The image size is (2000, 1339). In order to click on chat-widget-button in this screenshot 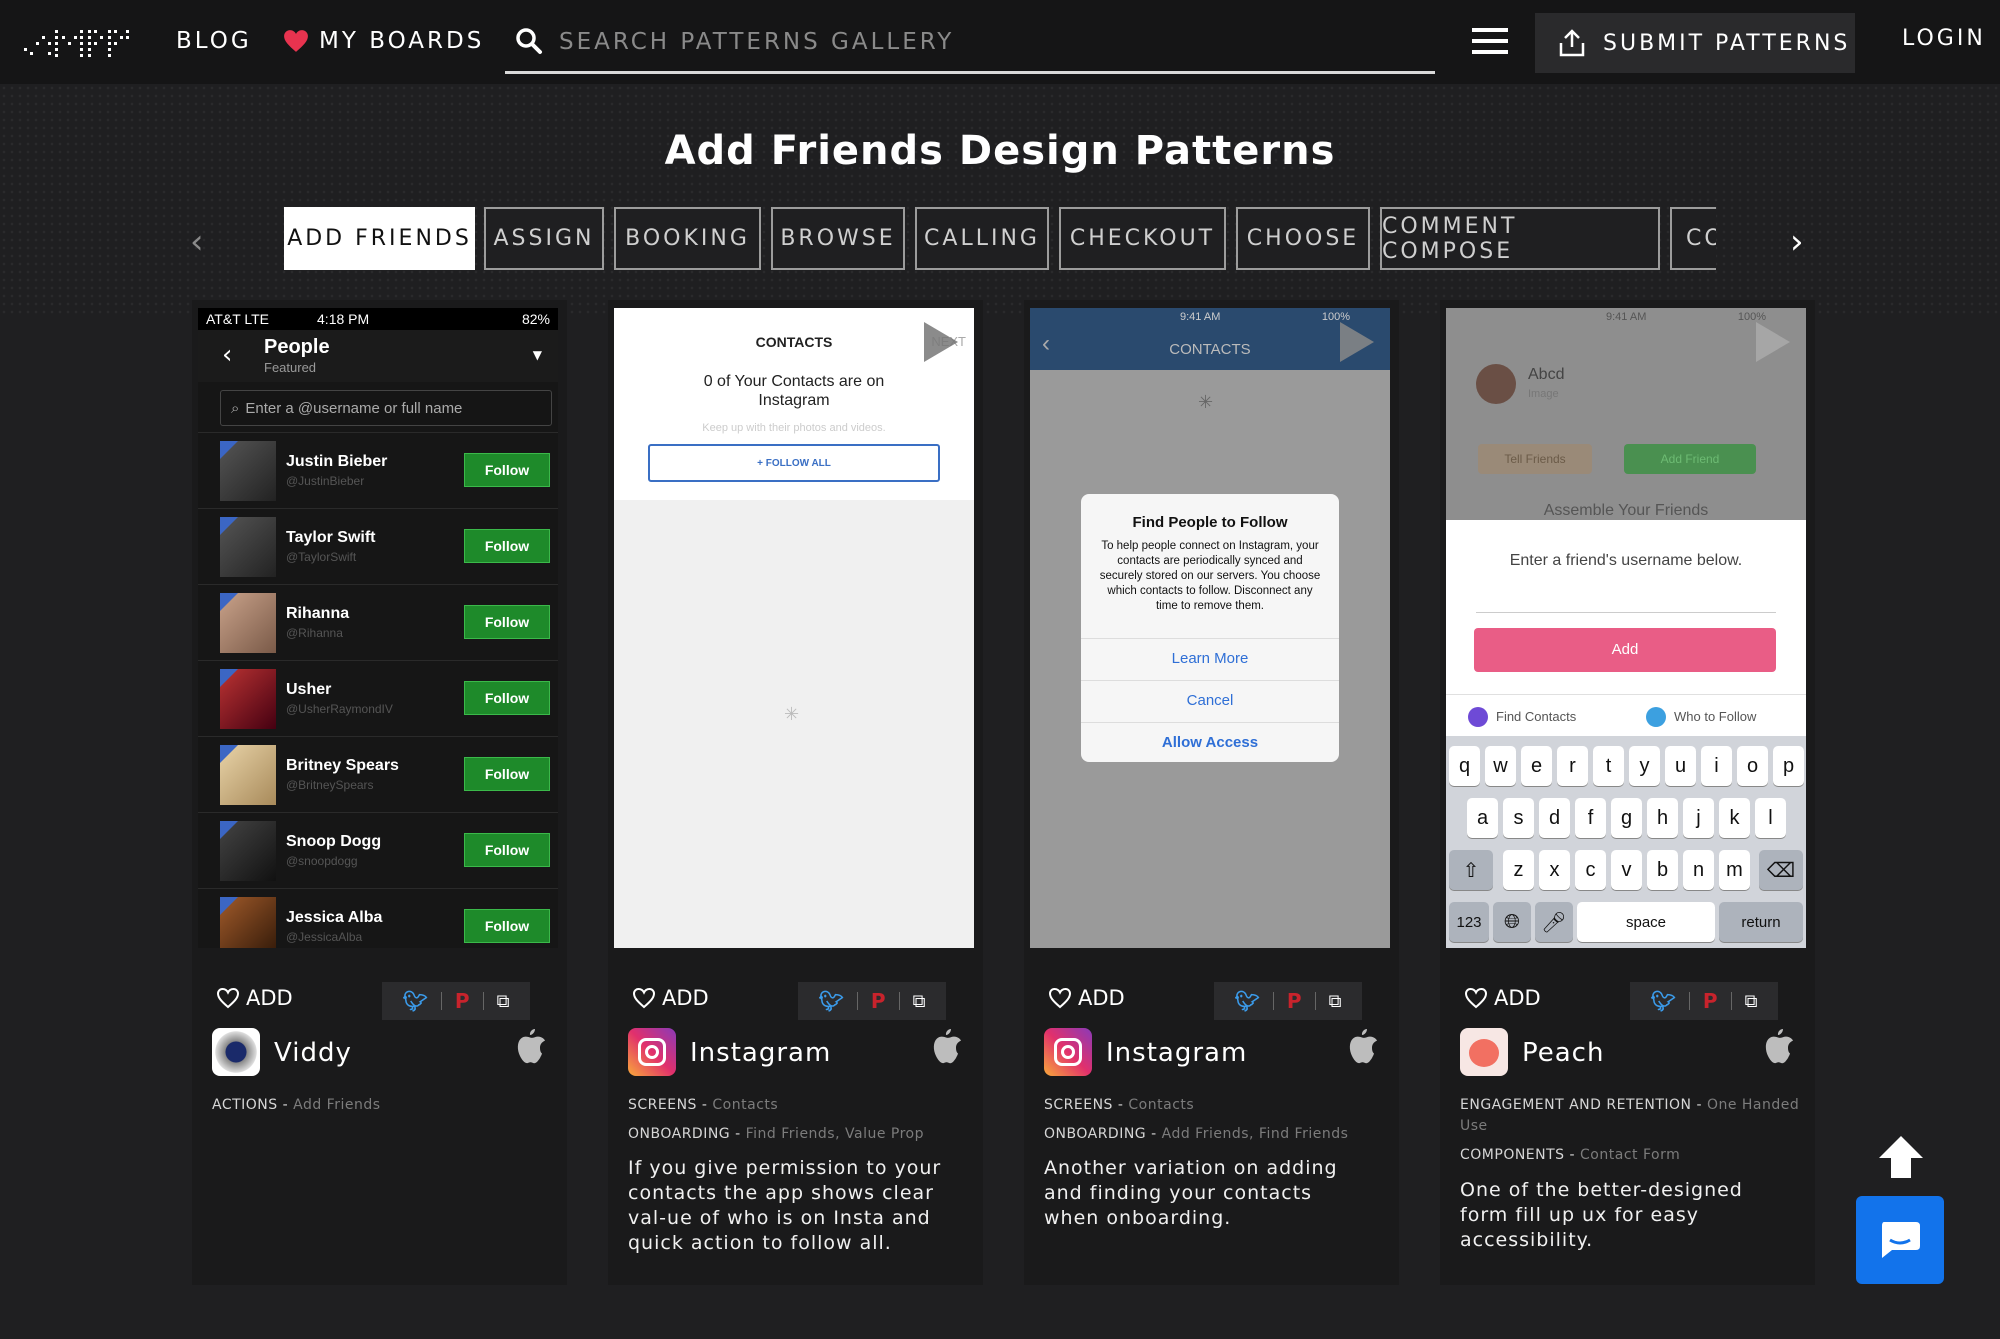, I will do `click(1900, 1240)`.